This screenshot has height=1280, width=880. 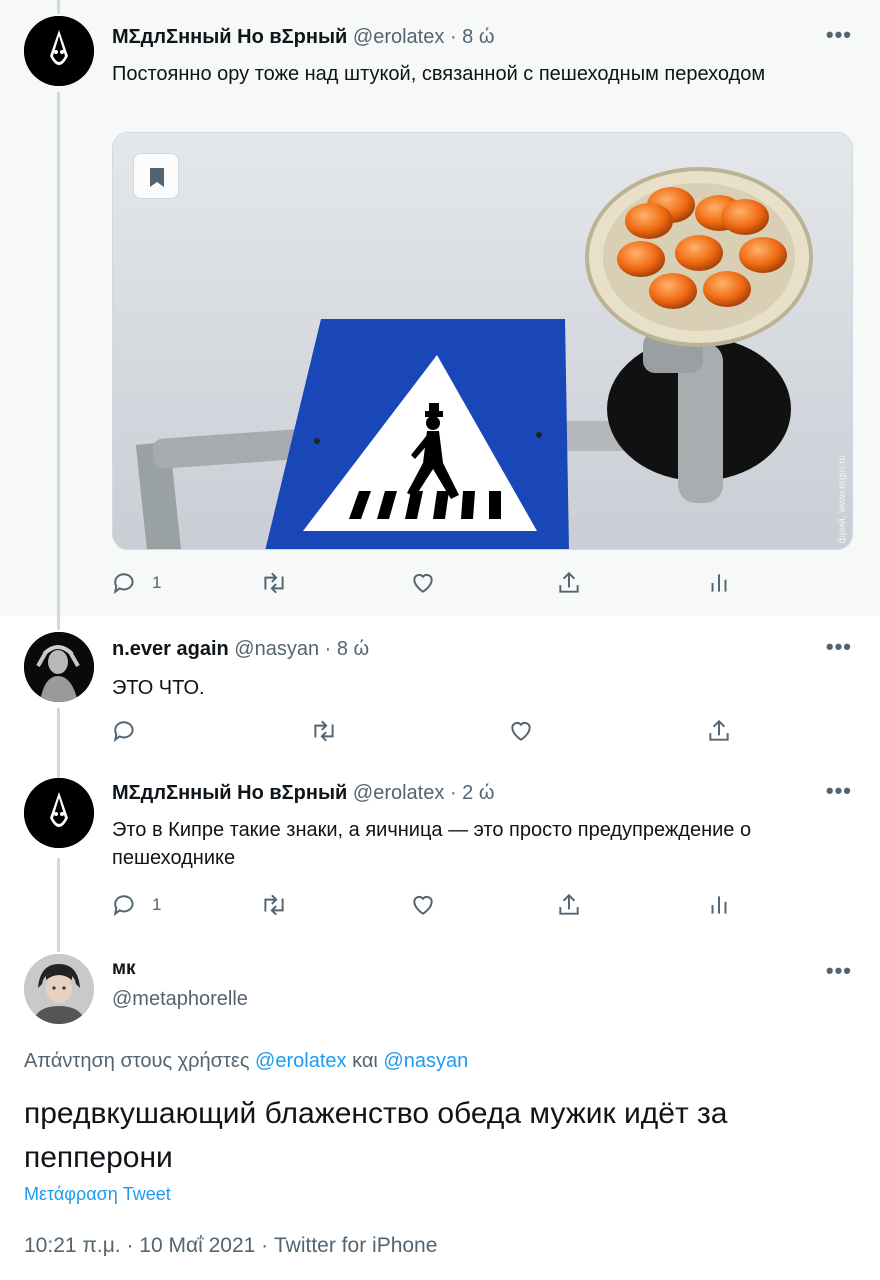 I want to click on mention-link: @nasyan, so click(x=425, y=1061).